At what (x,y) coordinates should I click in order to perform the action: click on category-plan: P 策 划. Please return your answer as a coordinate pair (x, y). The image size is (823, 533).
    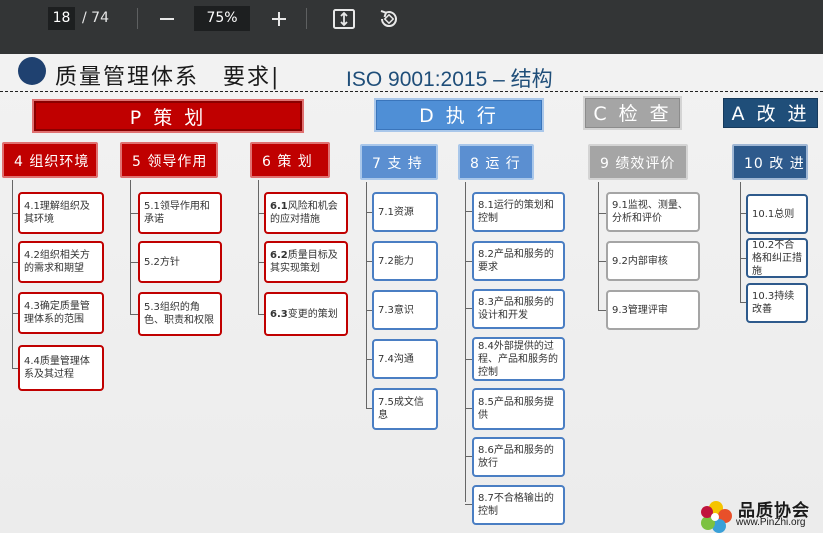
    Looking at the image, I should click on (168, 116).